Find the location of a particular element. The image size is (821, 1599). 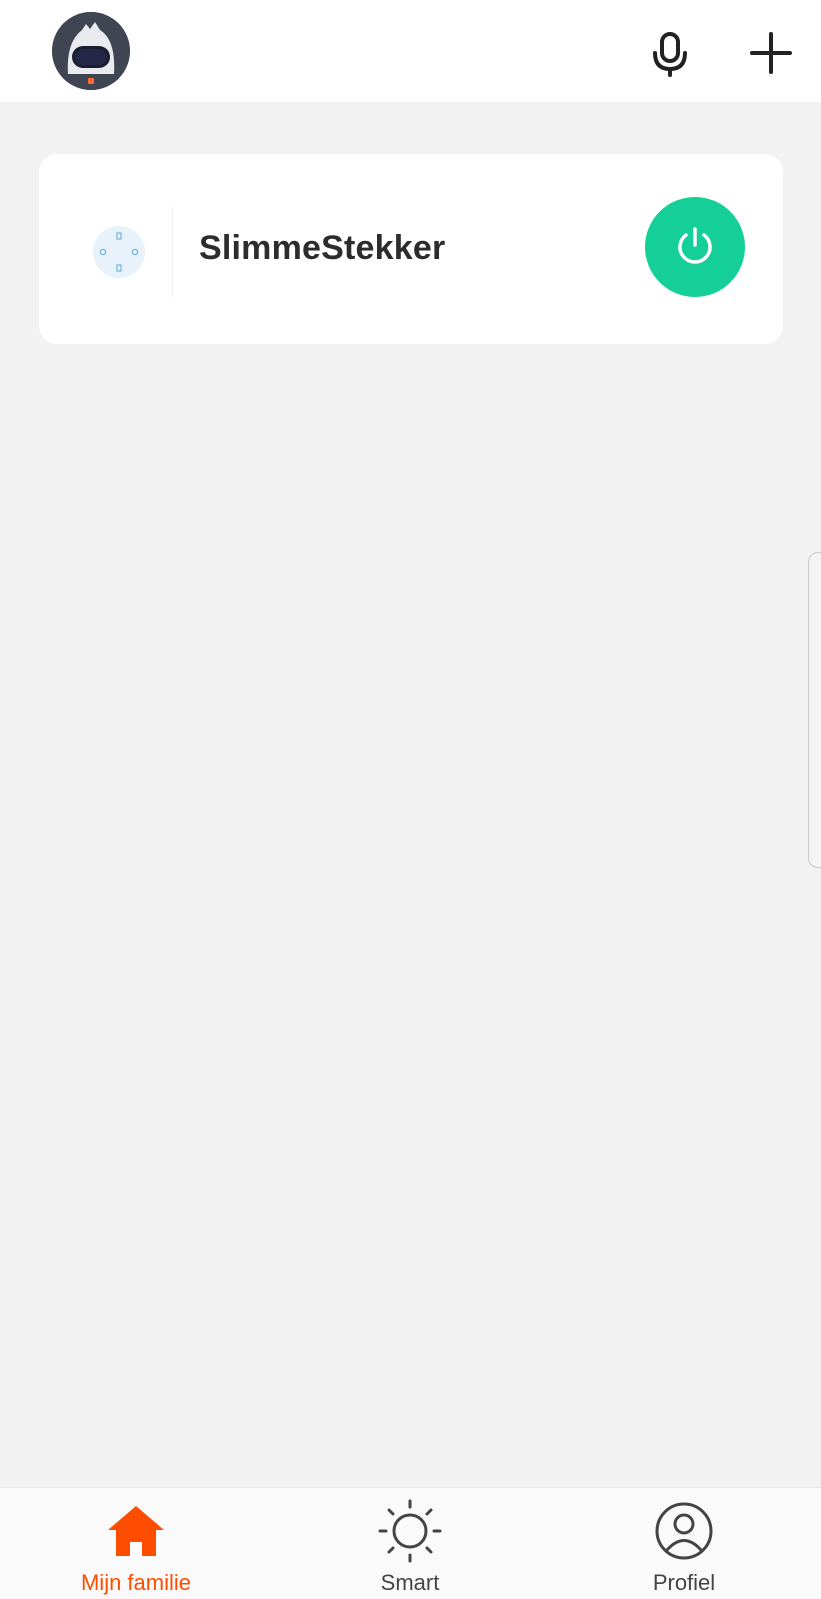

divider is located at coordinates (172, 252).